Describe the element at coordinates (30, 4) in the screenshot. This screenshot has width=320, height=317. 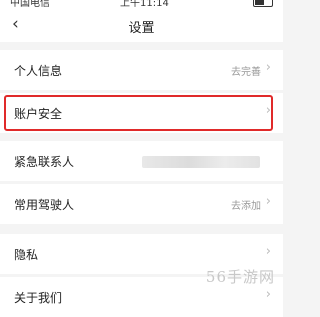
I see `carrier-label: 中国电信` at that location.